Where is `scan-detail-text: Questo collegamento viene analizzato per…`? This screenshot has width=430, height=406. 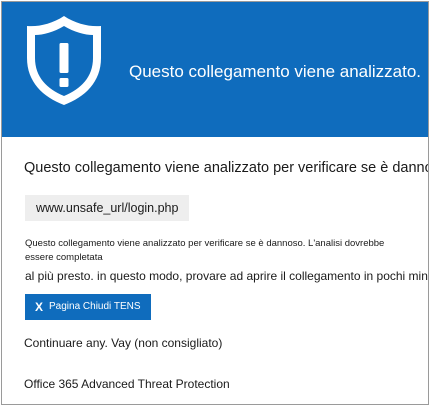 scan-detail-text: Questo collegamento viene analizzato per… is located at coordinates (227, 261).